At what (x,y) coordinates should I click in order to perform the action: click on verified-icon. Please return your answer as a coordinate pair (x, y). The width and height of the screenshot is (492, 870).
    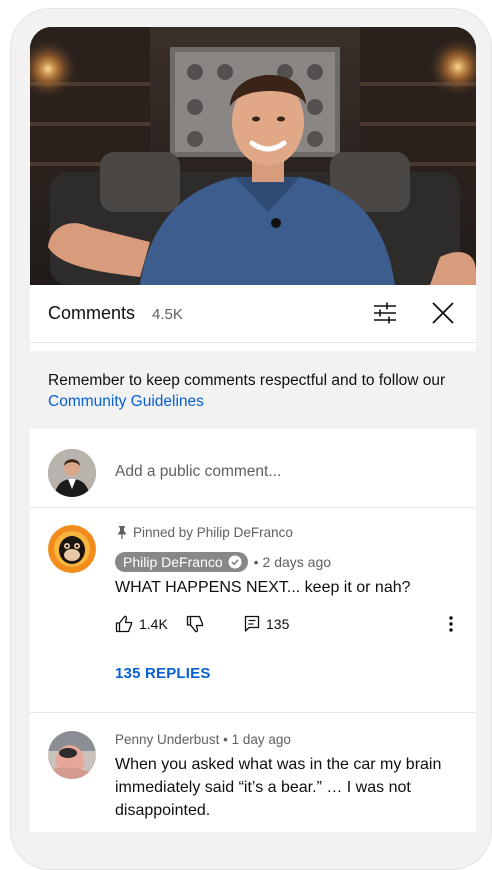
    Looking at the image, I should click on (235, 562).